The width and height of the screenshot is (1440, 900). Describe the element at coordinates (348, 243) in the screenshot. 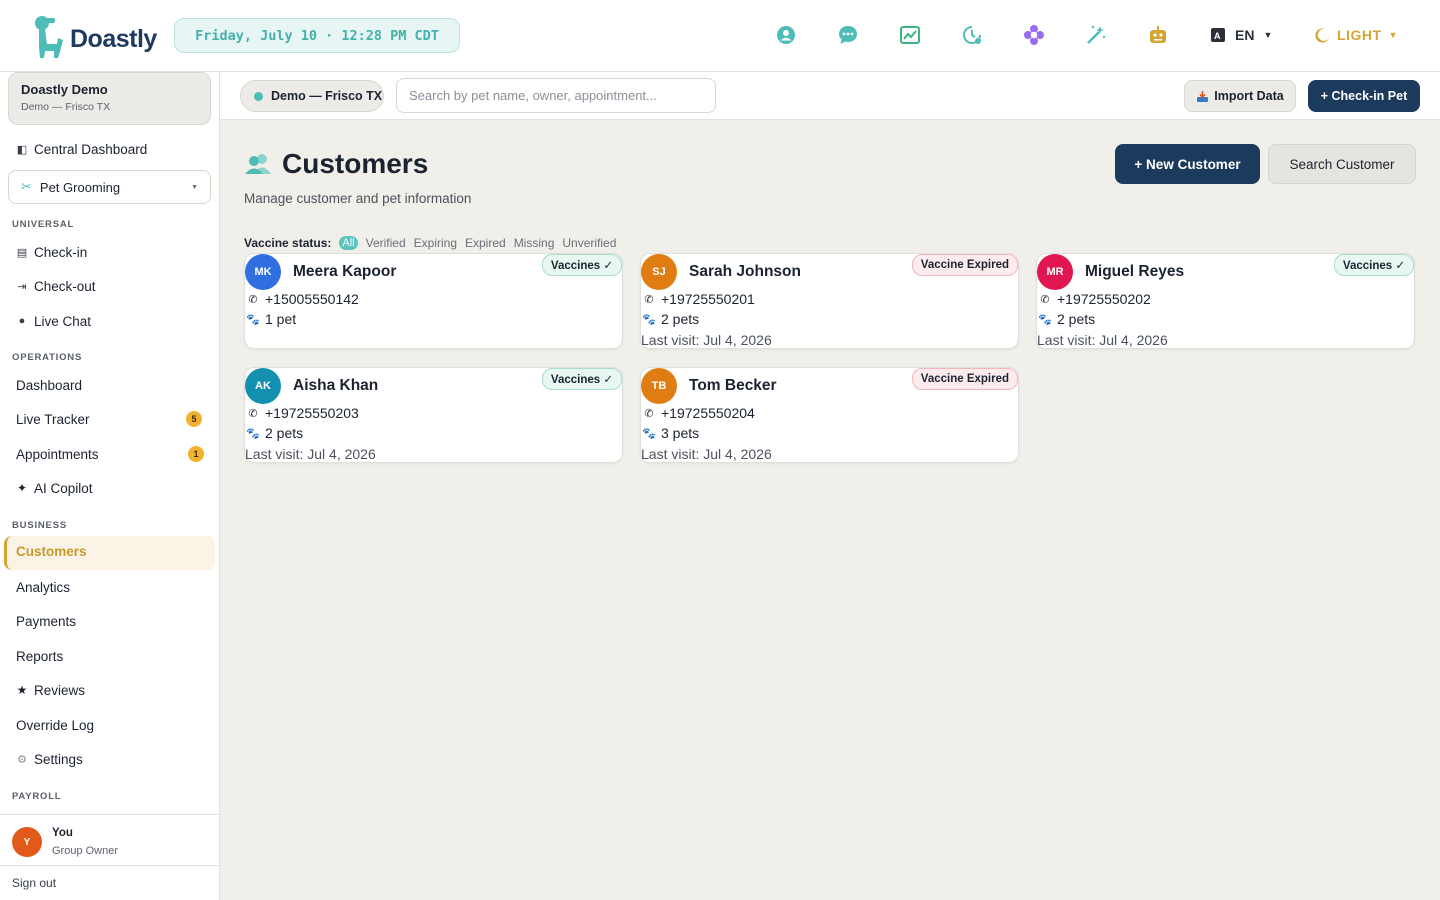

I see `vaccine-filter-all: All` at that location.